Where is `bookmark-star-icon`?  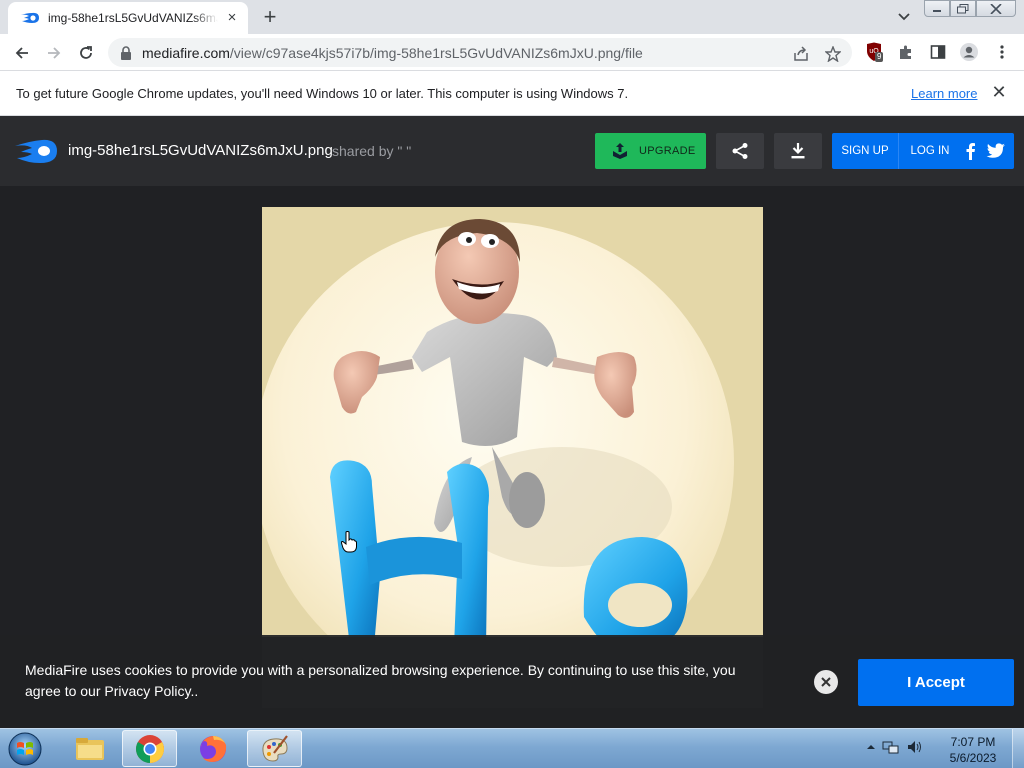
bookmark-star-icon is located at coordinates (833, 54).